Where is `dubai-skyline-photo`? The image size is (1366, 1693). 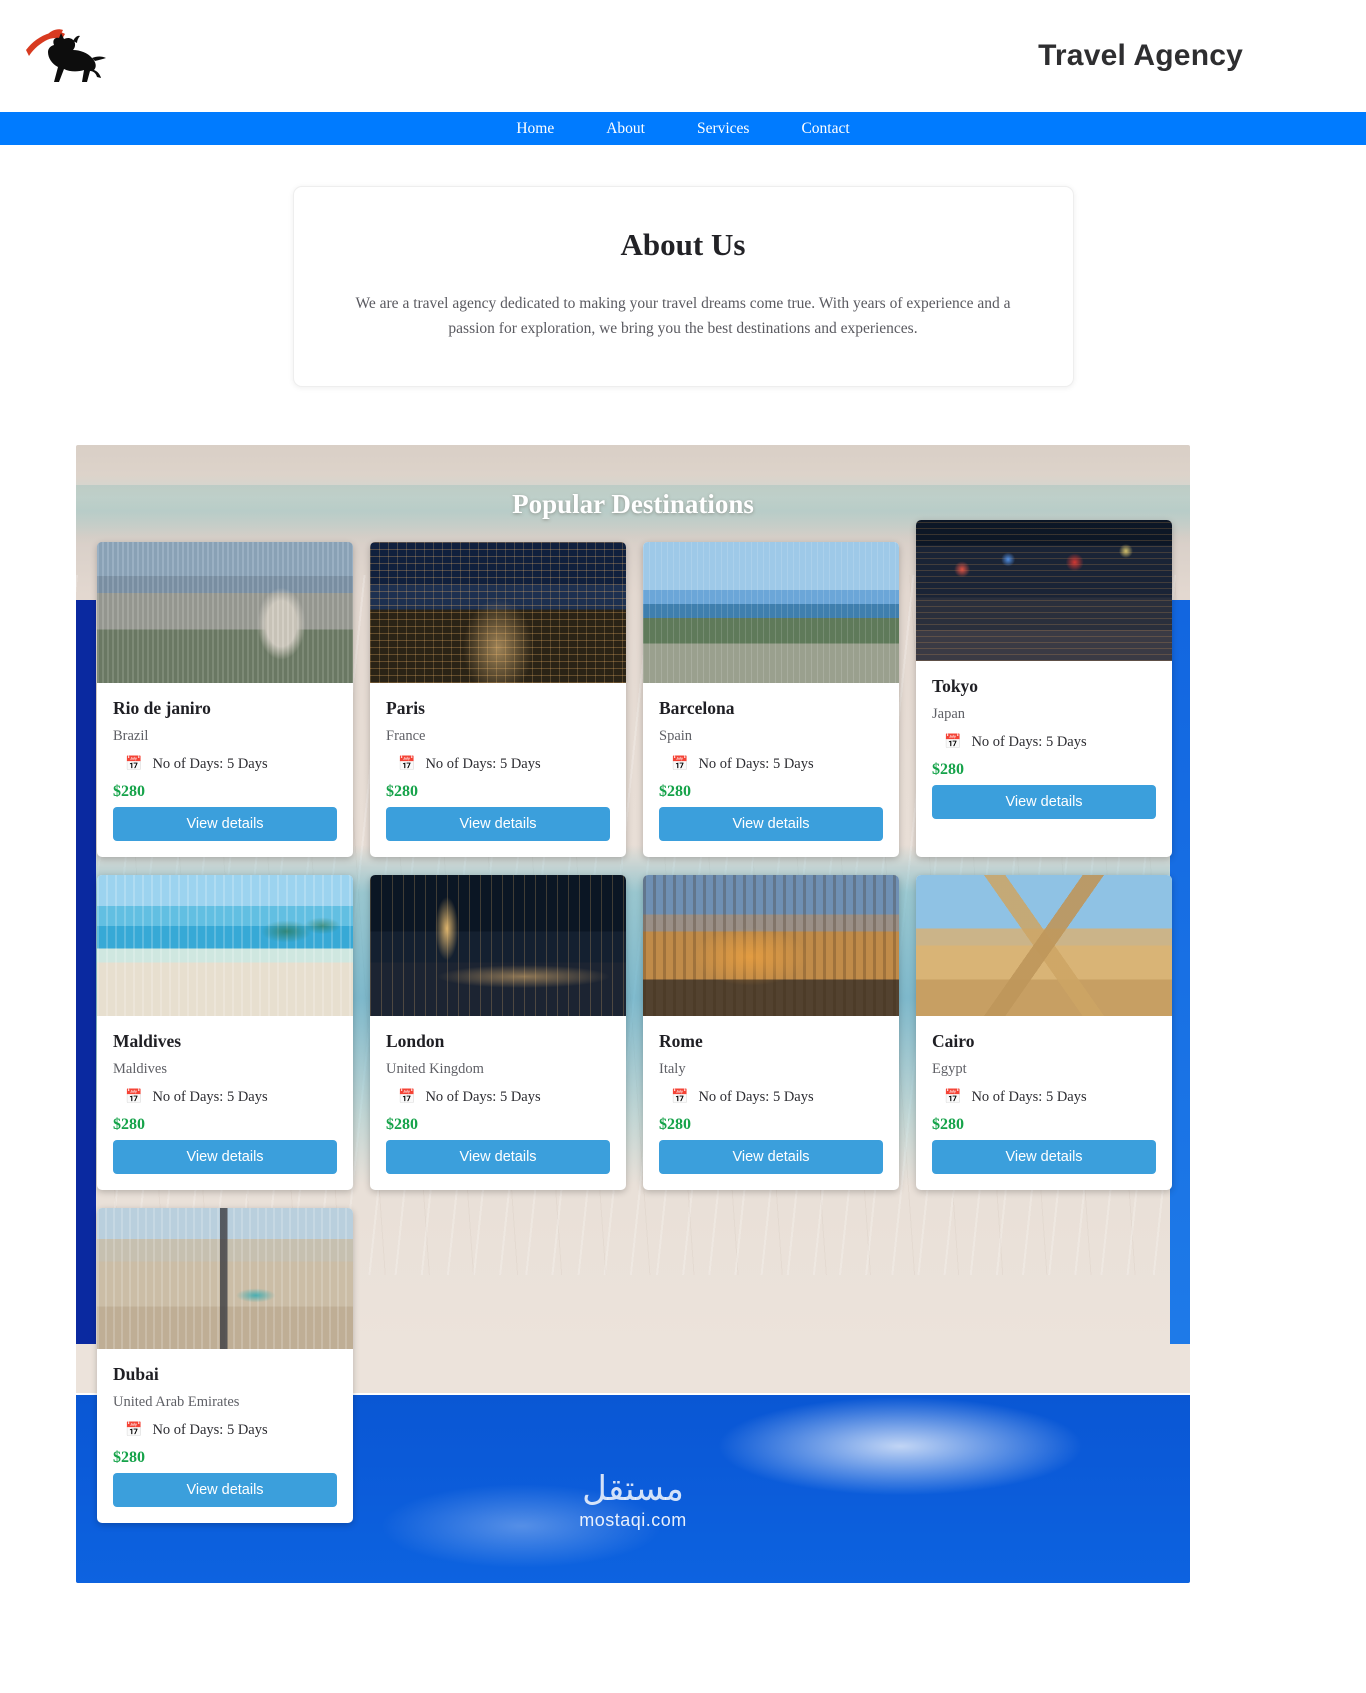 dubai-skyline-photo is located at coordinates (225, 1279).